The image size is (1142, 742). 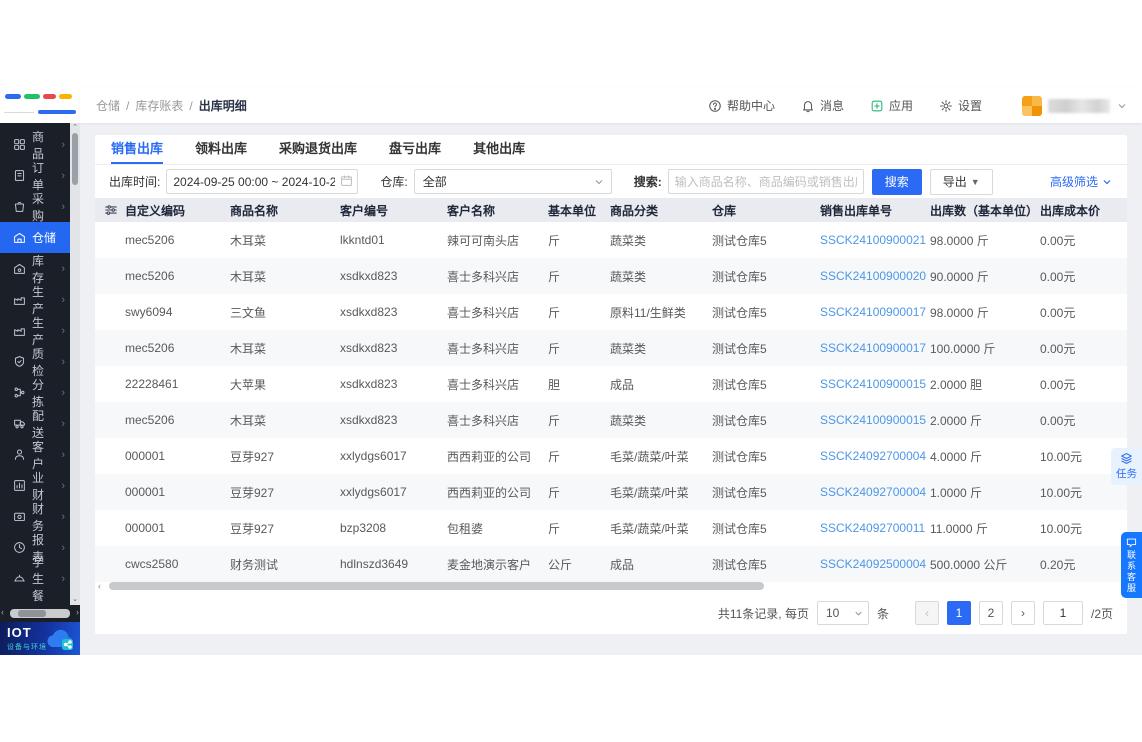 What do you see at coordinates (975, 181) in the screenshot?
I see `caret-down-icon: ▼` at bounding box center [975, 181].